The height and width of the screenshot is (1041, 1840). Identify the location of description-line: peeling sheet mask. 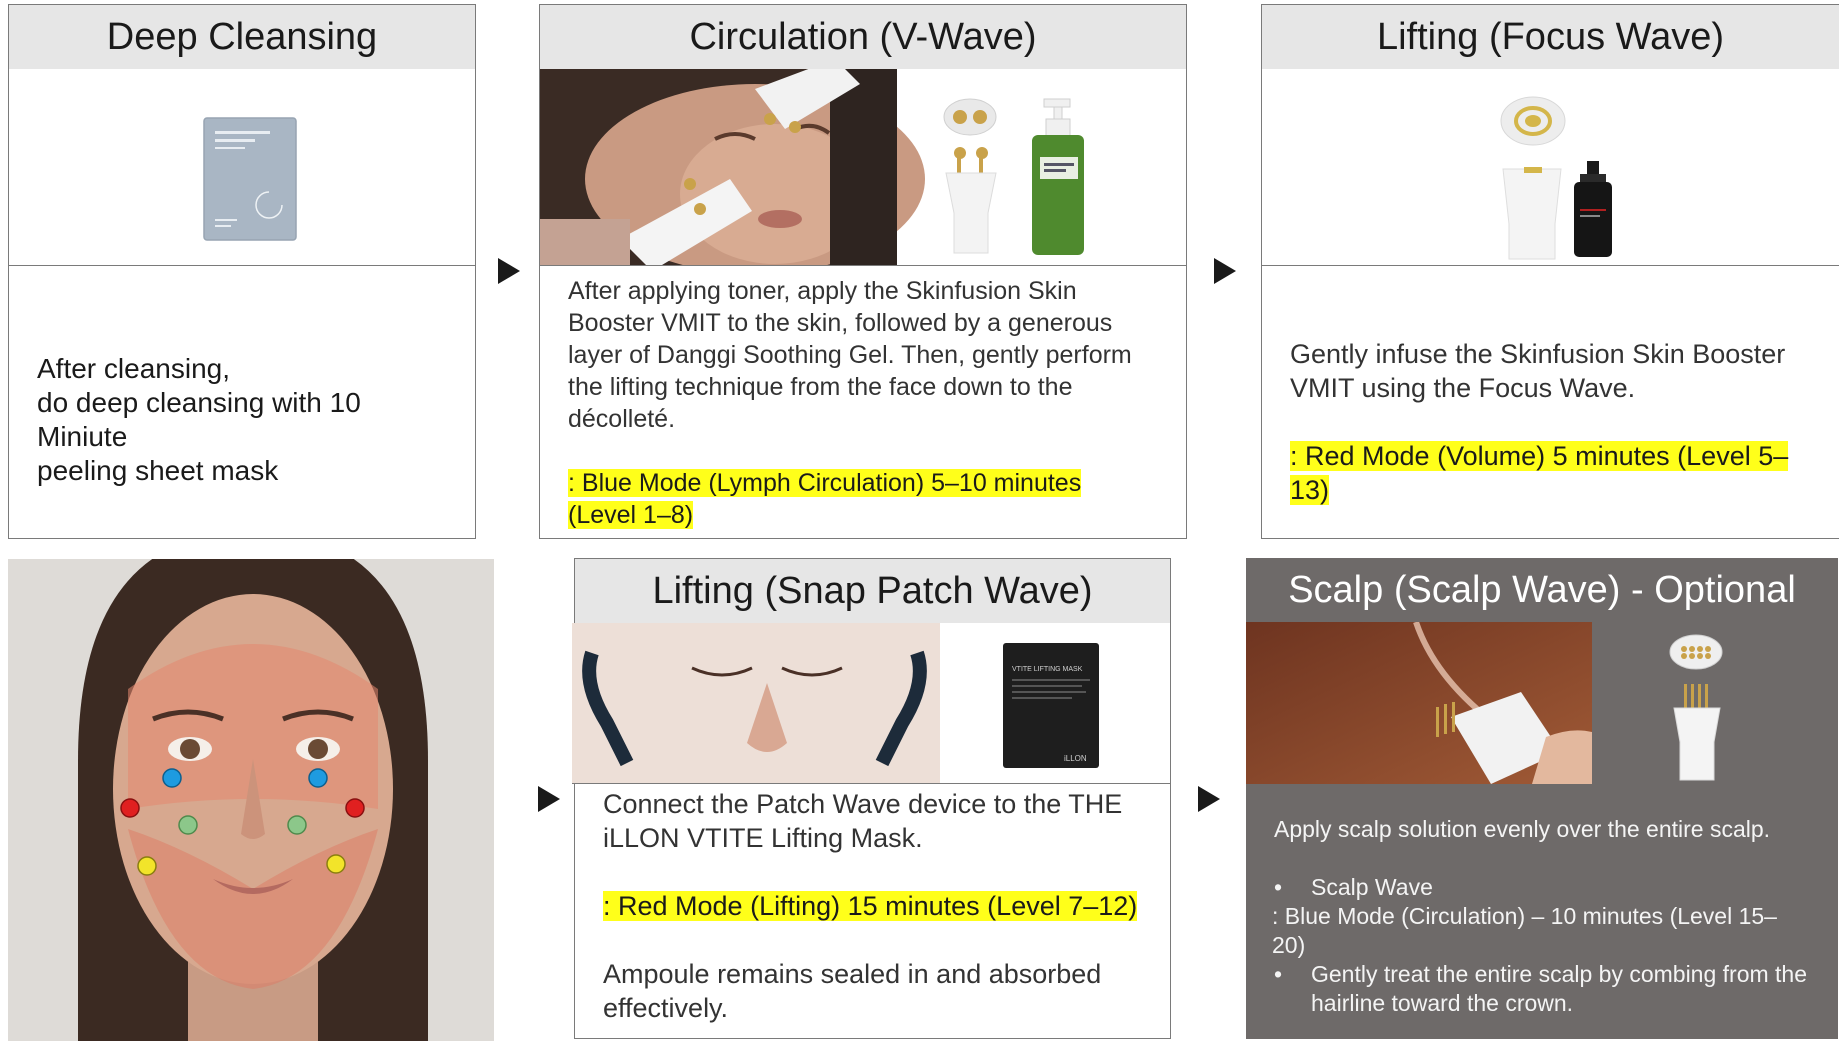
(158, 470).